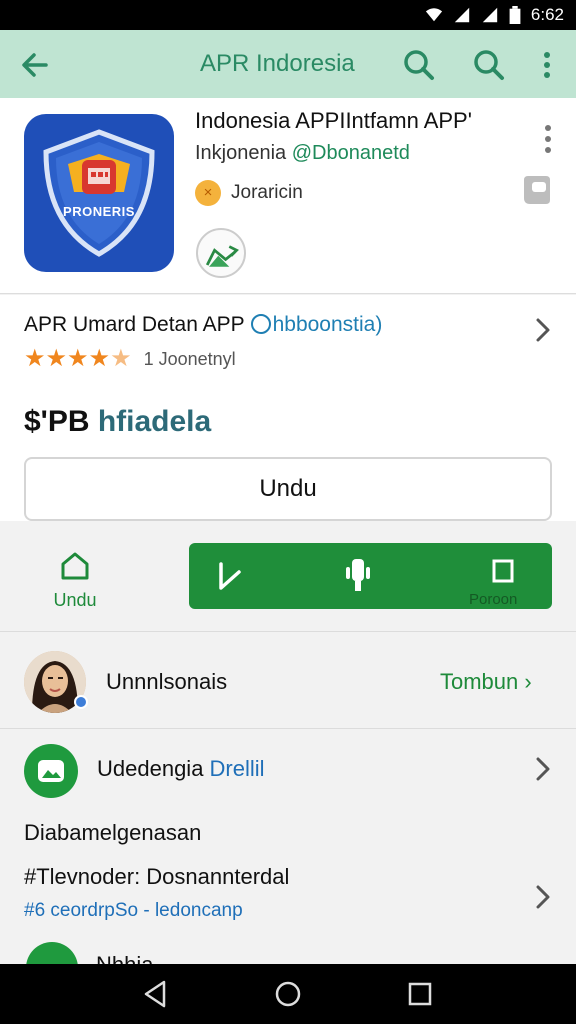  What do you see at coordinates (288, 15) in the screenshot?
I see `status-bar: 6:62` at bounding box center [288, 15].